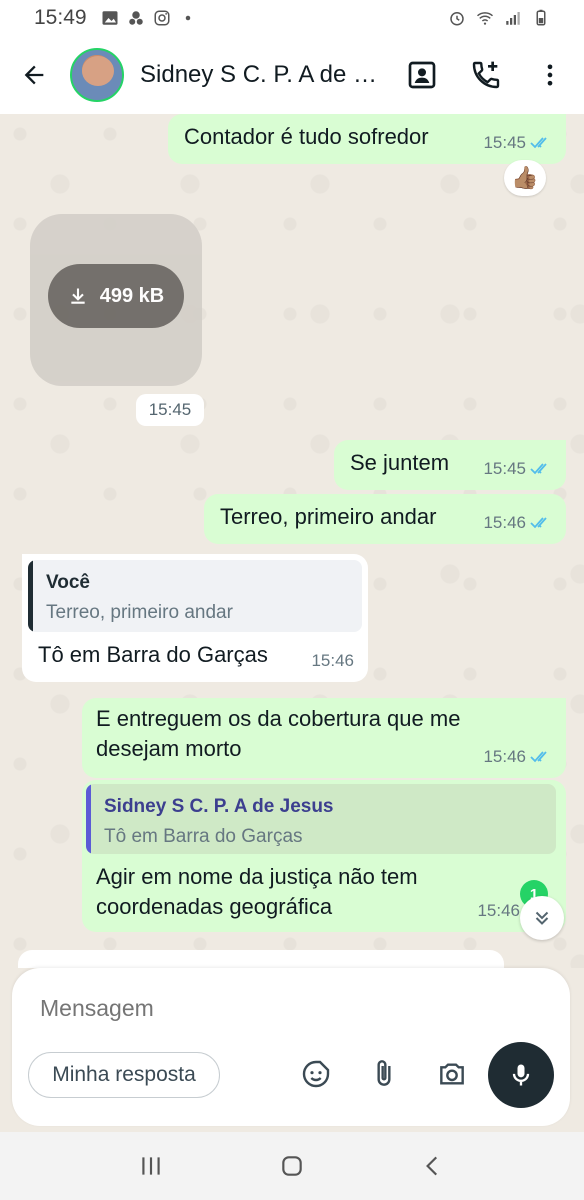  I want to click on recents-icon, so click(150, 1166).